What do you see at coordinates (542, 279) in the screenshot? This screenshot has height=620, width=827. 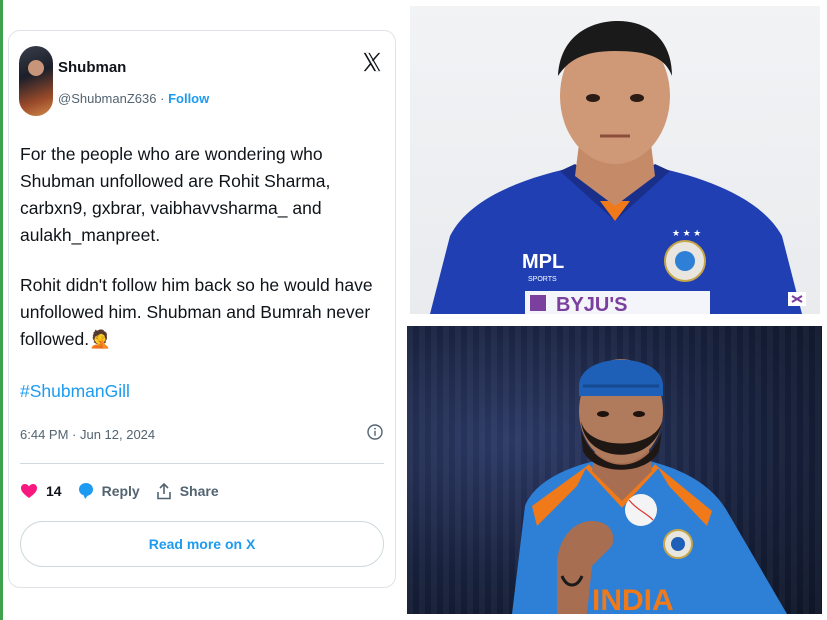 I see `jersey-sports-text: SPORTS` at bounding box center [542, 279].